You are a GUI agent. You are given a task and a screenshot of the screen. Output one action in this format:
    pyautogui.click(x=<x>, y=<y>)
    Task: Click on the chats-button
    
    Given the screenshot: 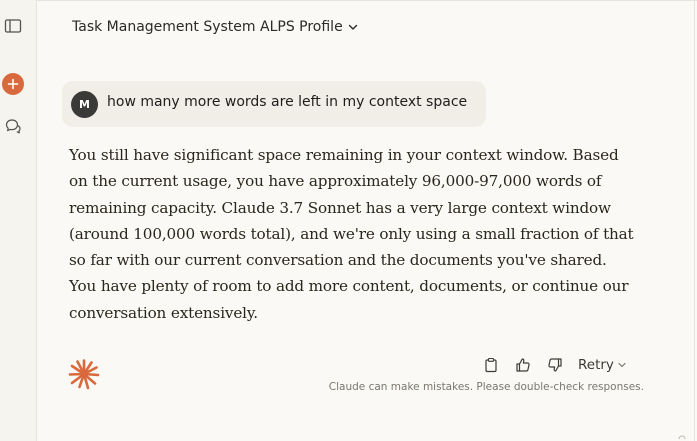 What is the action you would take?
    pyautogui.click(x=13, y=126)
    